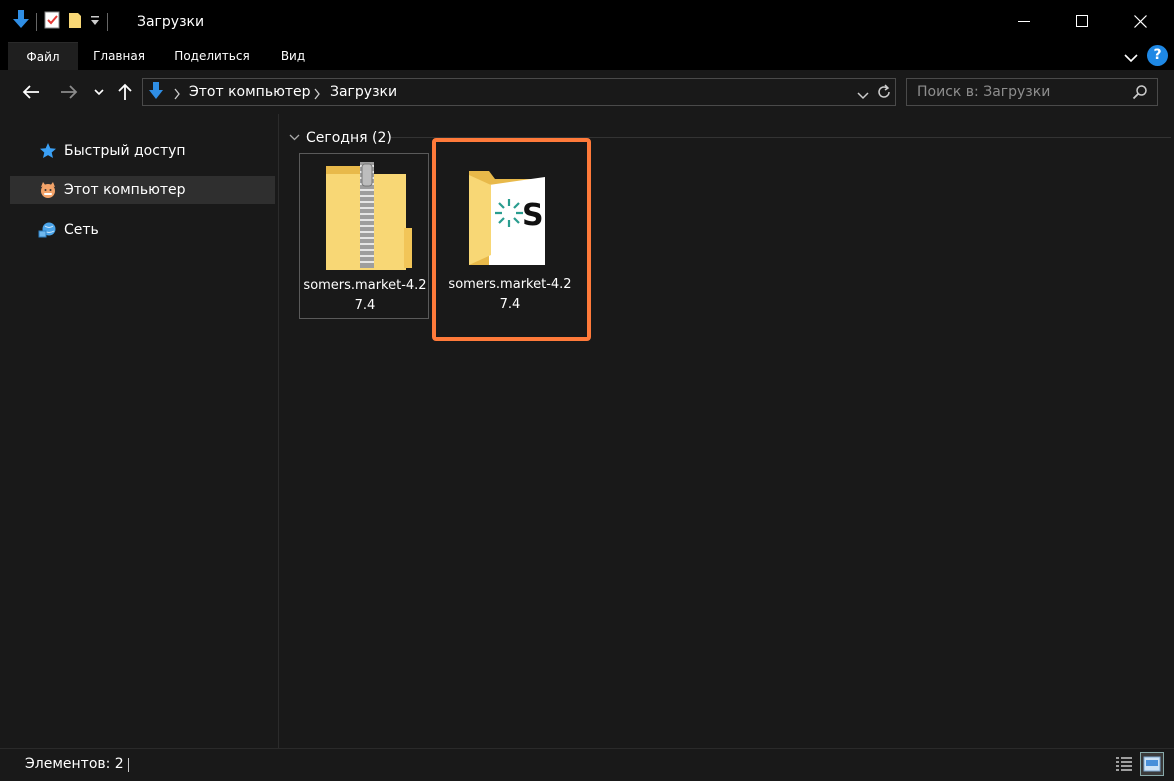 The height and width of the screenshot is (781, 1174). I want to click on large-icons-view-button, so click(1152, 764).